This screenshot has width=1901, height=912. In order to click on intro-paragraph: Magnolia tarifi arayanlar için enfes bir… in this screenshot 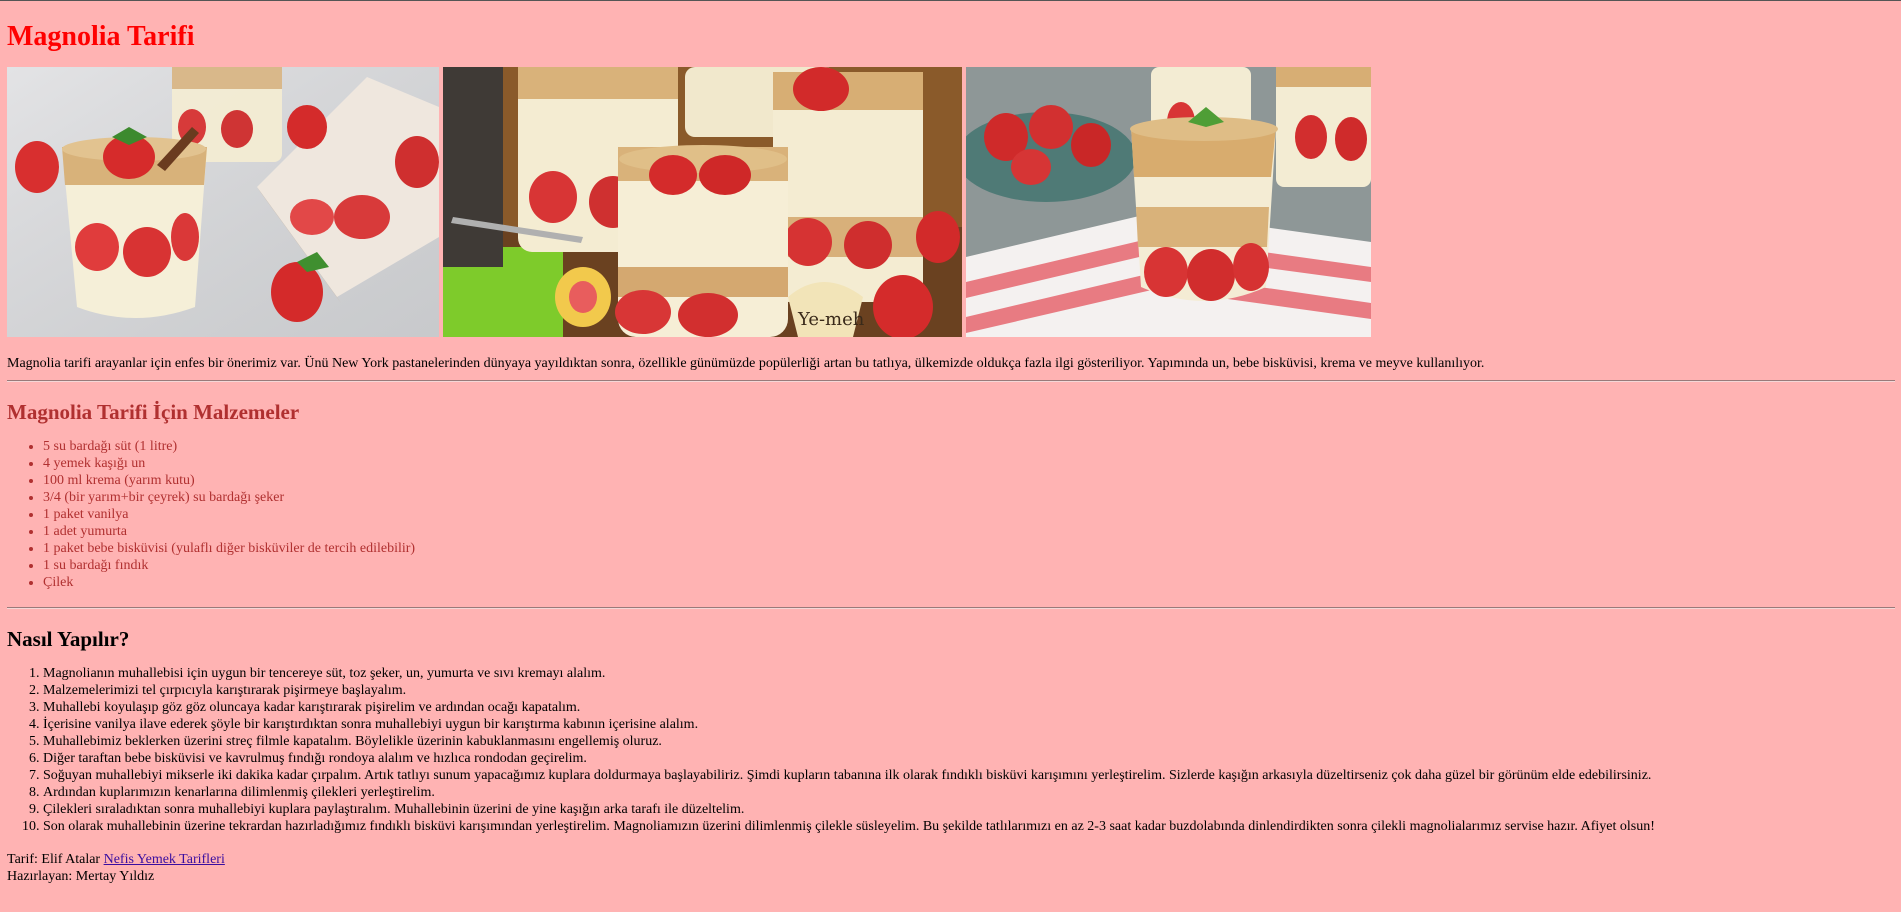, I will do `click(746, 363)`.